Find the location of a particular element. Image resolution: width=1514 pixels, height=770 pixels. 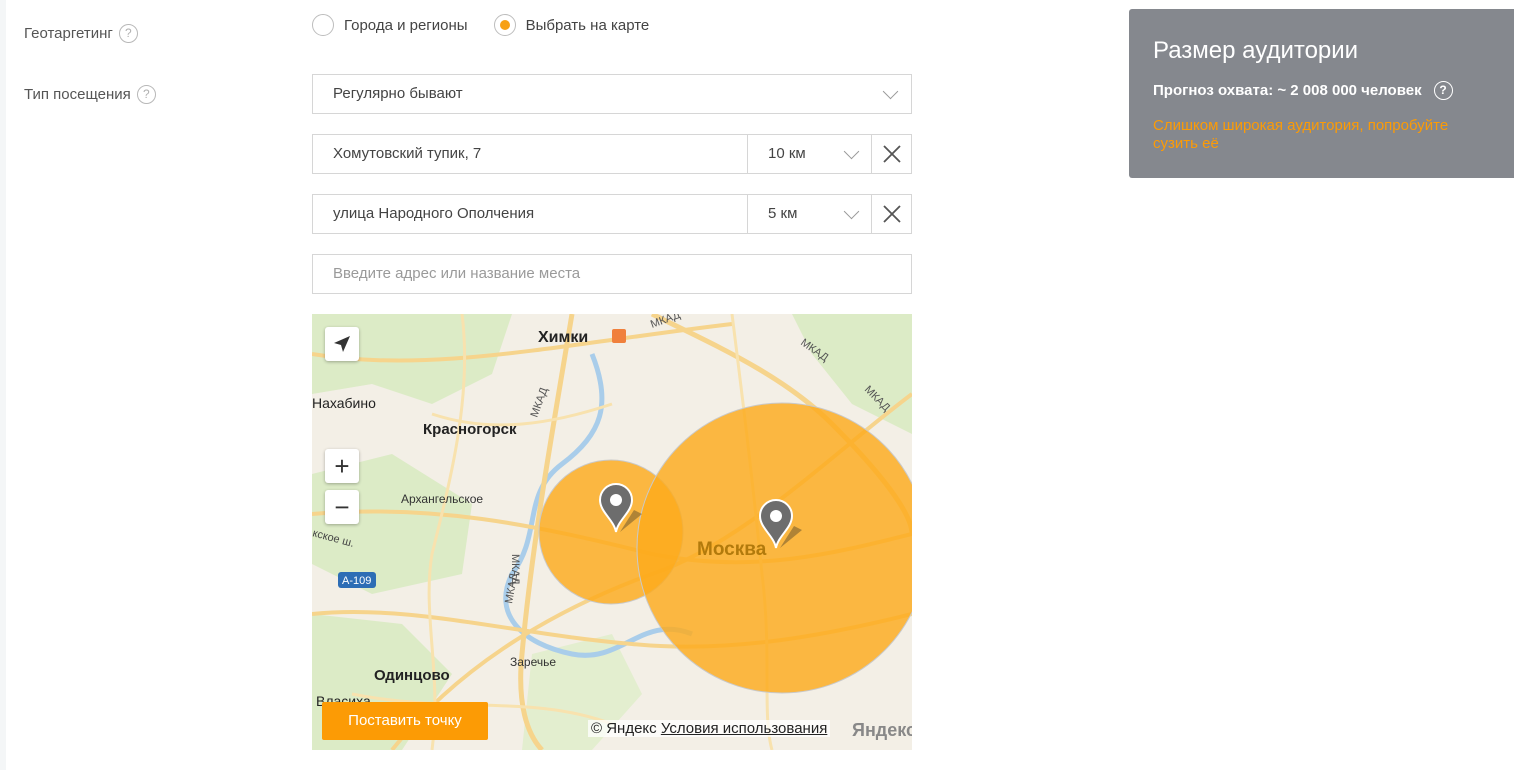

map-label-krasnogorsk: Красногорск is located at coordinates (470, 429).